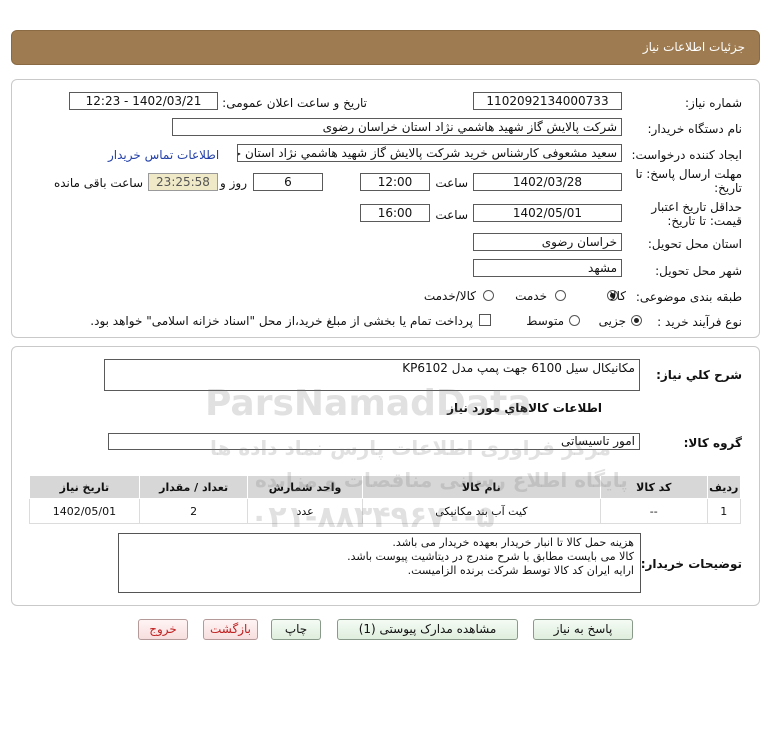  I want to click on province-field: خراسان رضوی, so click(547, 242).